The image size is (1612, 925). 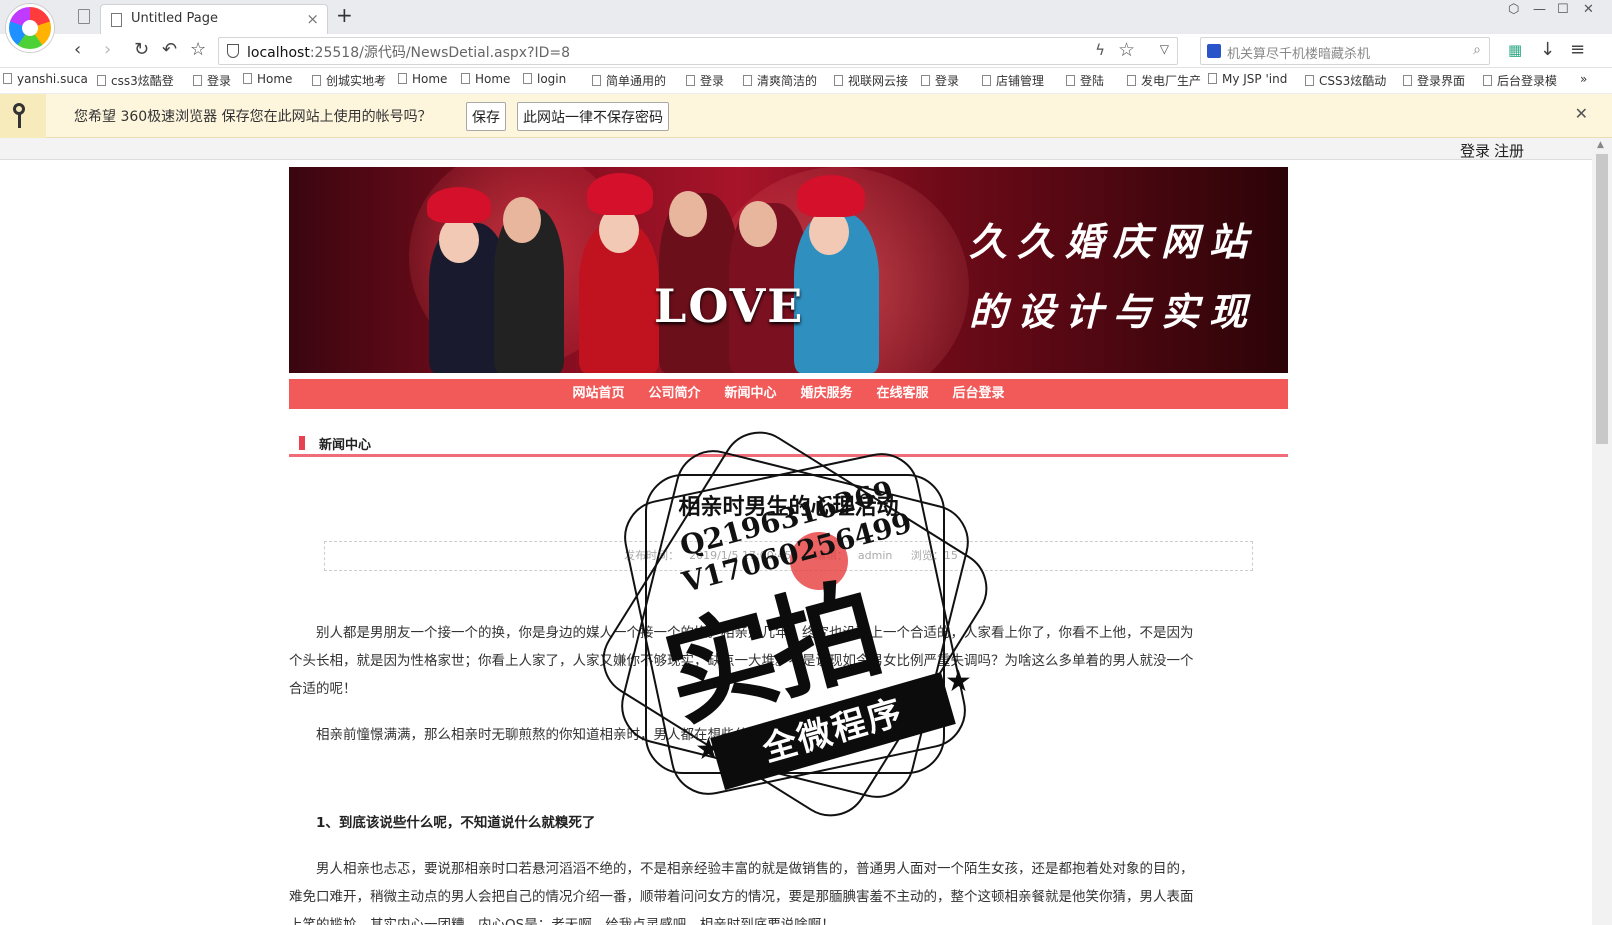 What do you see at coordinates (1255, 79) in the screenshot?
I see `bookmark-label: My JSP 'ind` at bounding box center [1255, 79].